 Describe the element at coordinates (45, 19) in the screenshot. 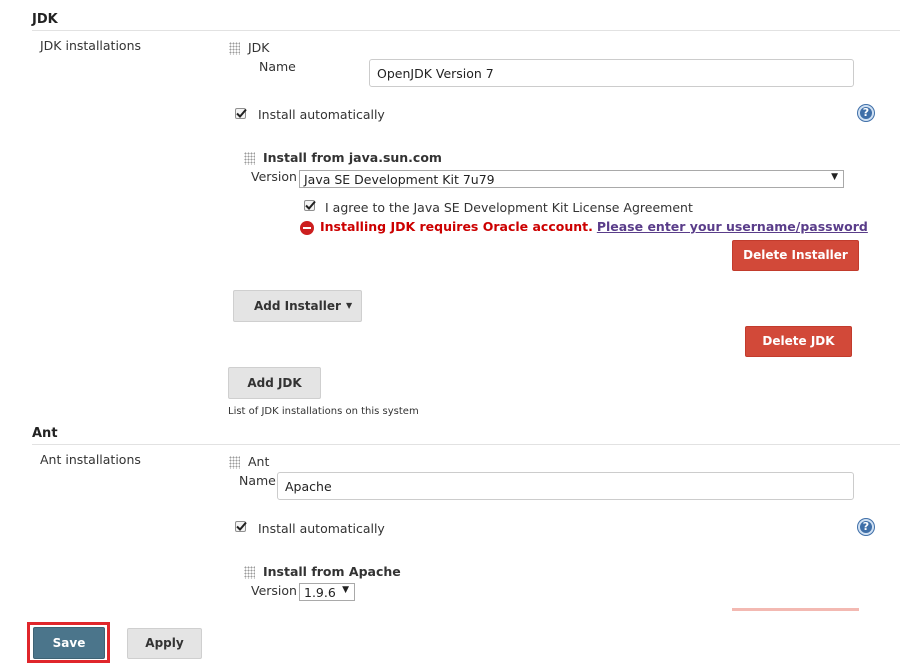

I see `jdk-section-header: JDK` at that location.